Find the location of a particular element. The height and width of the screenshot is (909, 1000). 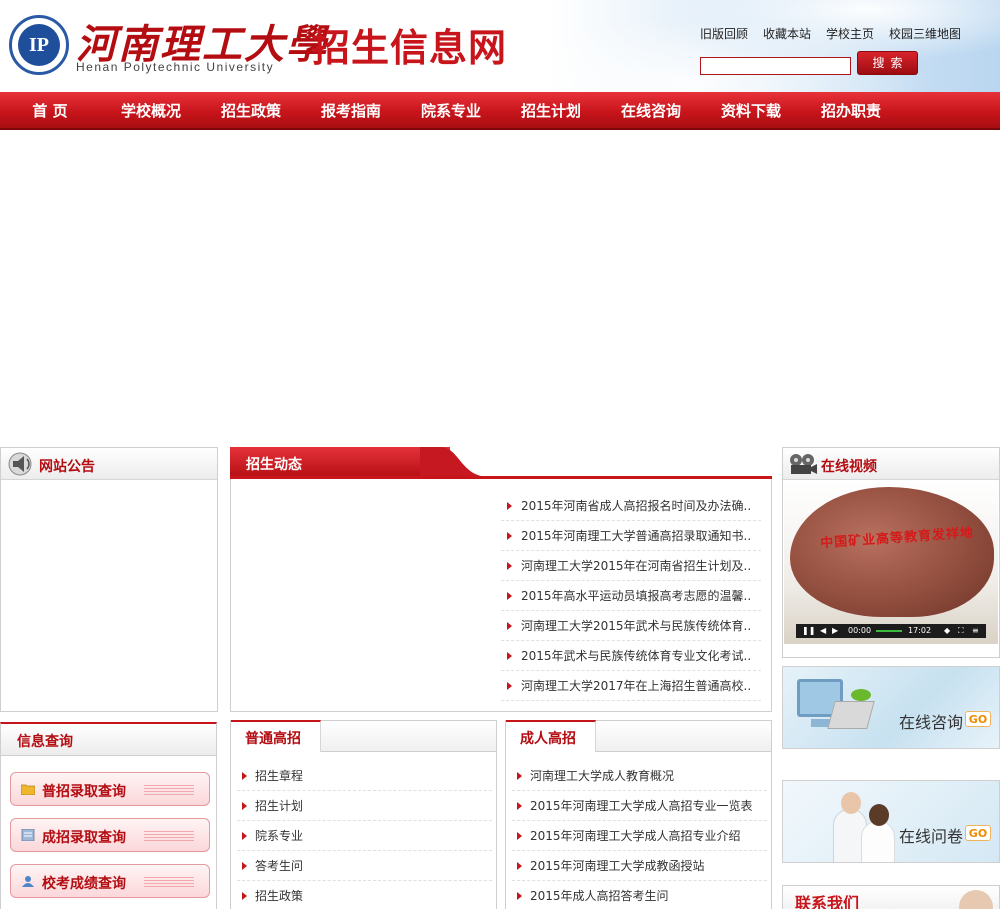

news-item: 河南理工大学2017年在上海招生普通高校.. is located at coordinates (631, 686).